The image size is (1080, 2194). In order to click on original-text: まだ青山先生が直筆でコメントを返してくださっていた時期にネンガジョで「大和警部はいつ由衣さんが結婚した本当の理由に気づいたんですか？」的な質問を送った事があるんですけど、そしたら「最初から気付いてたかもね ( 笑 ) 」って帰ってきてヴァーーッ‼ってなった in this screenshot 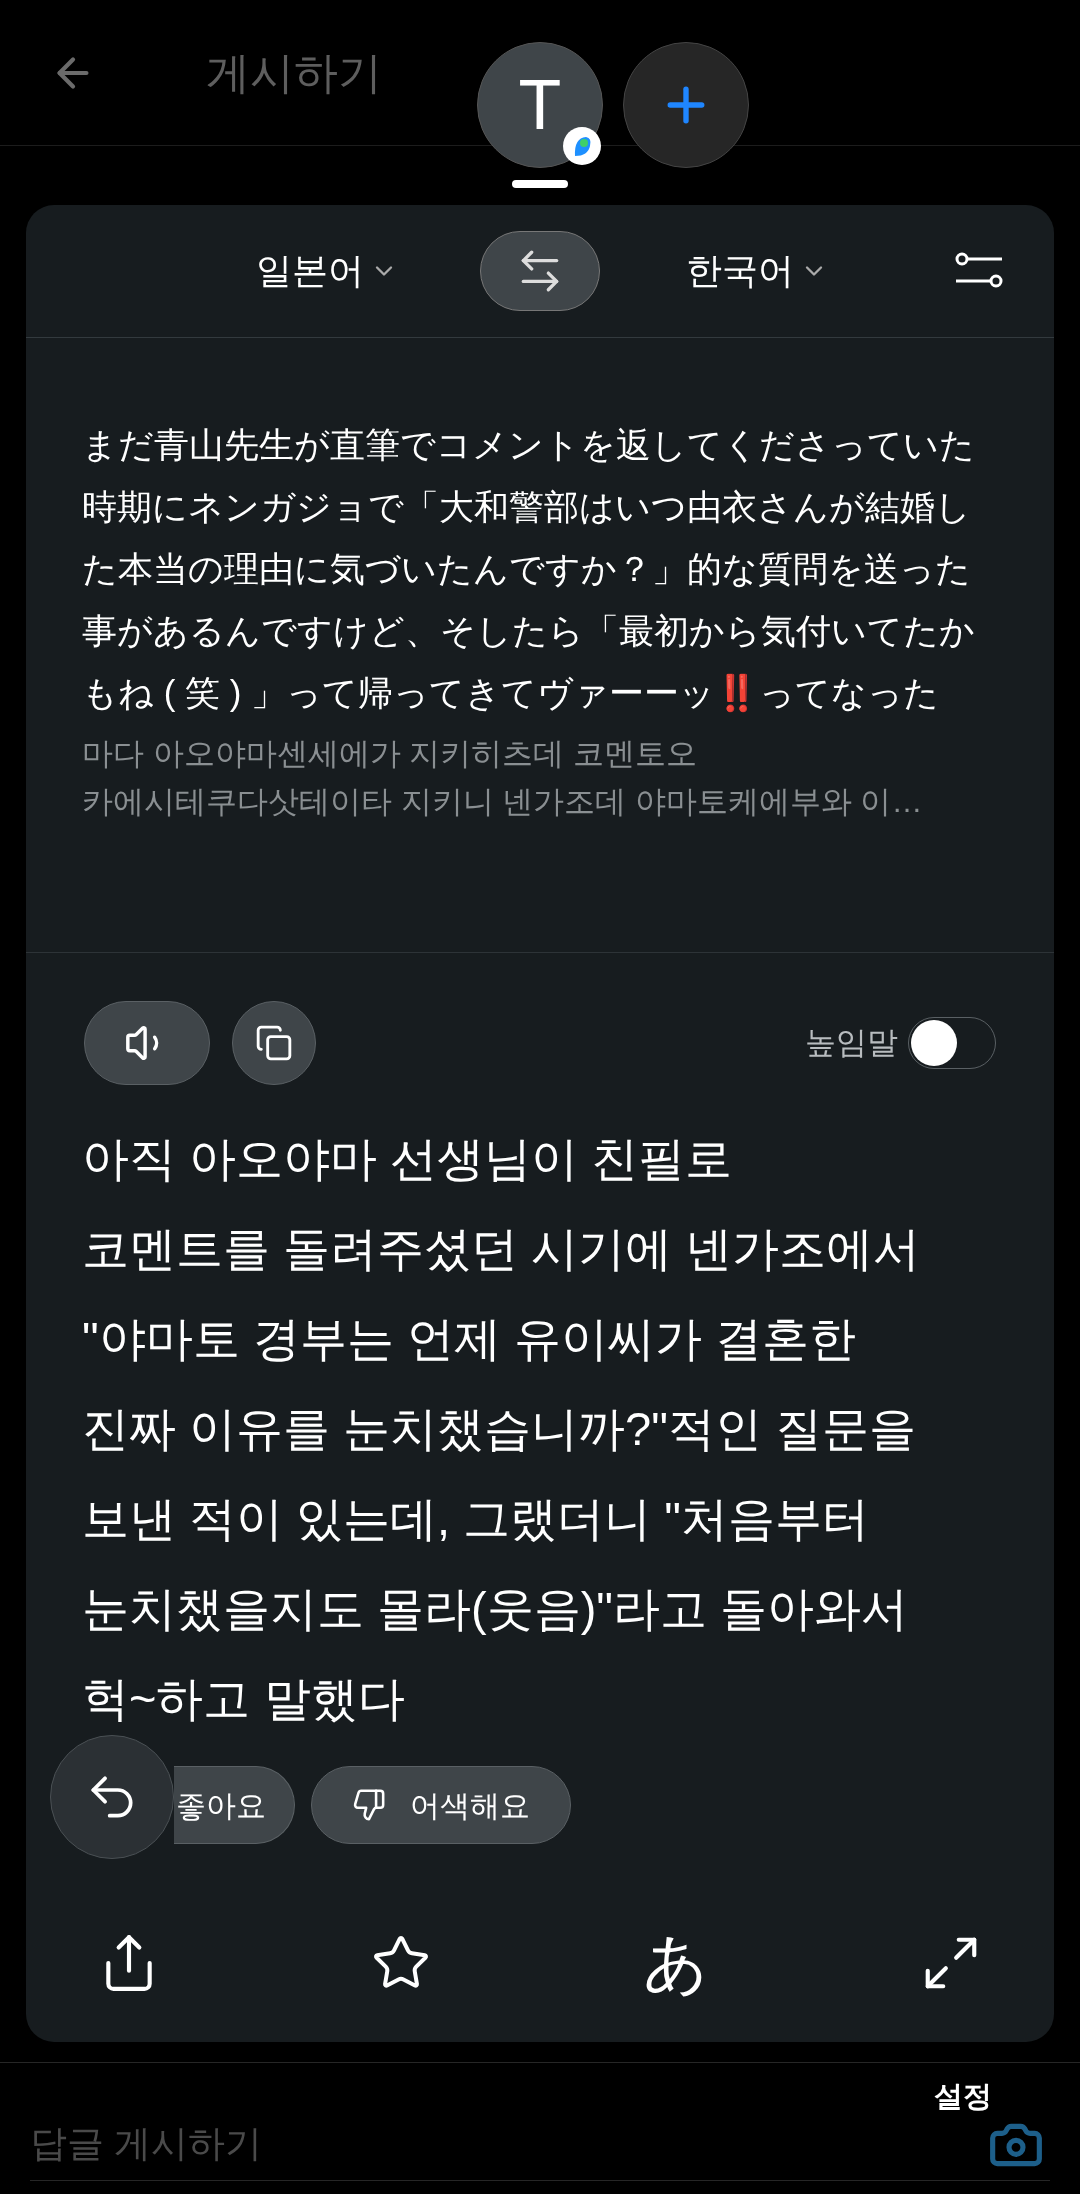, I will do `click(529, 569)`.